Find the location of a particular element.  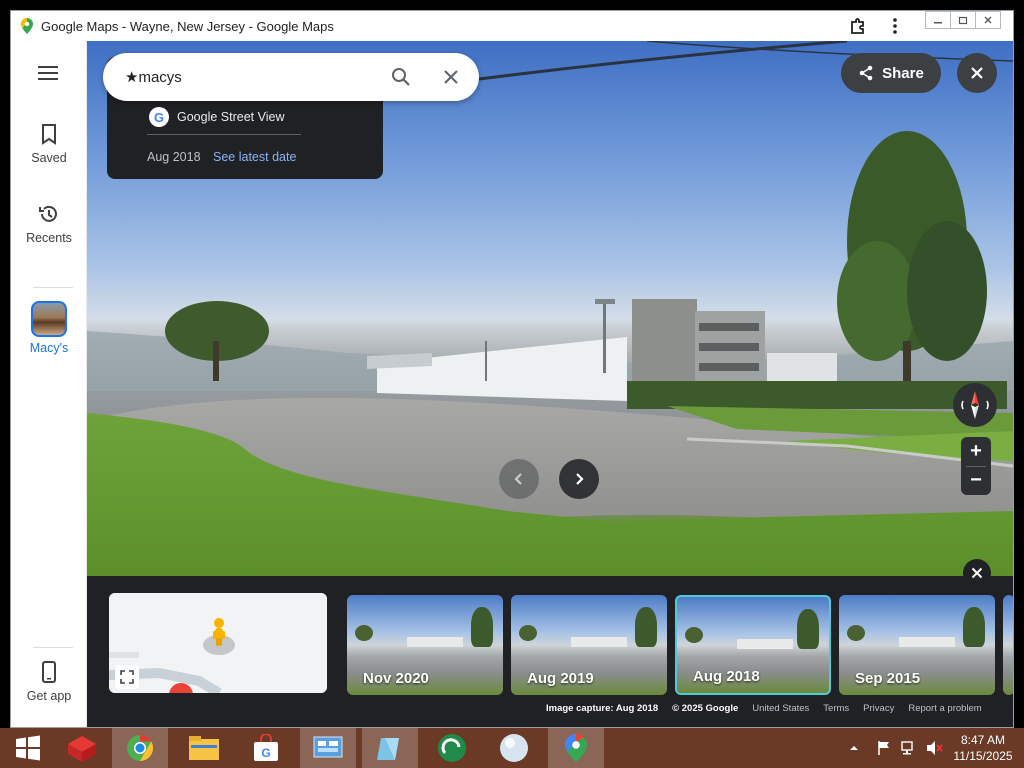

share-label: Share is located at coordinates (903, 73).